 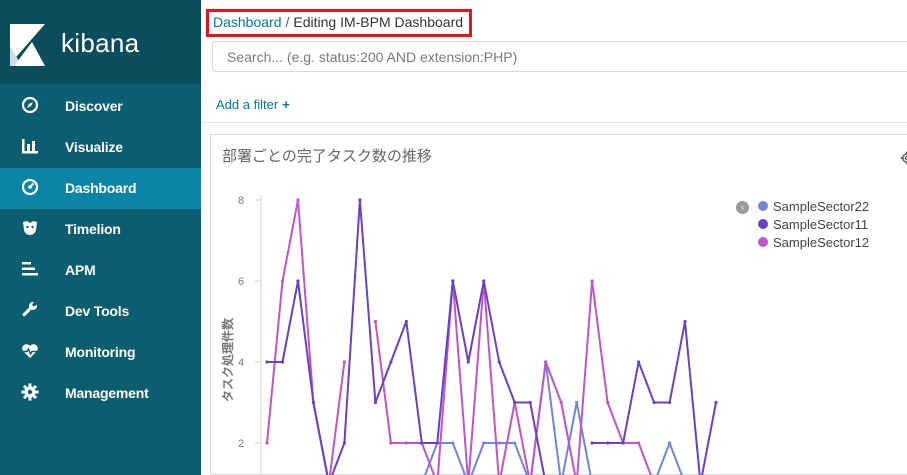 I want to click on sidebar-item-label: Visualize, so click(x=94, y=147).